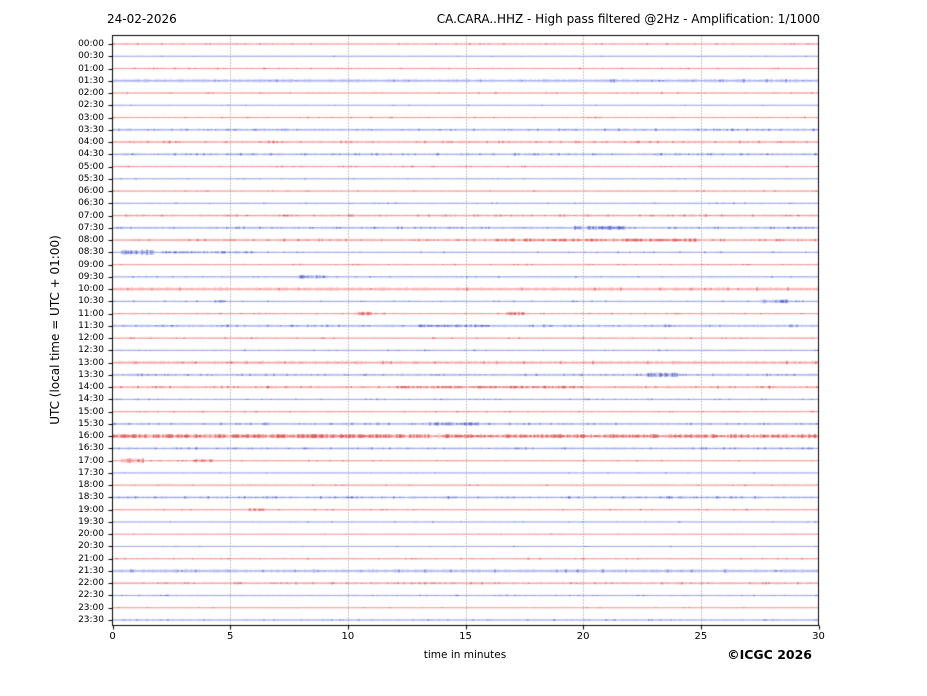  What do you see at coordinates (465, 636) in the screenshot?
I see `x-tick-label: 15` at bounding box center [465, 636].